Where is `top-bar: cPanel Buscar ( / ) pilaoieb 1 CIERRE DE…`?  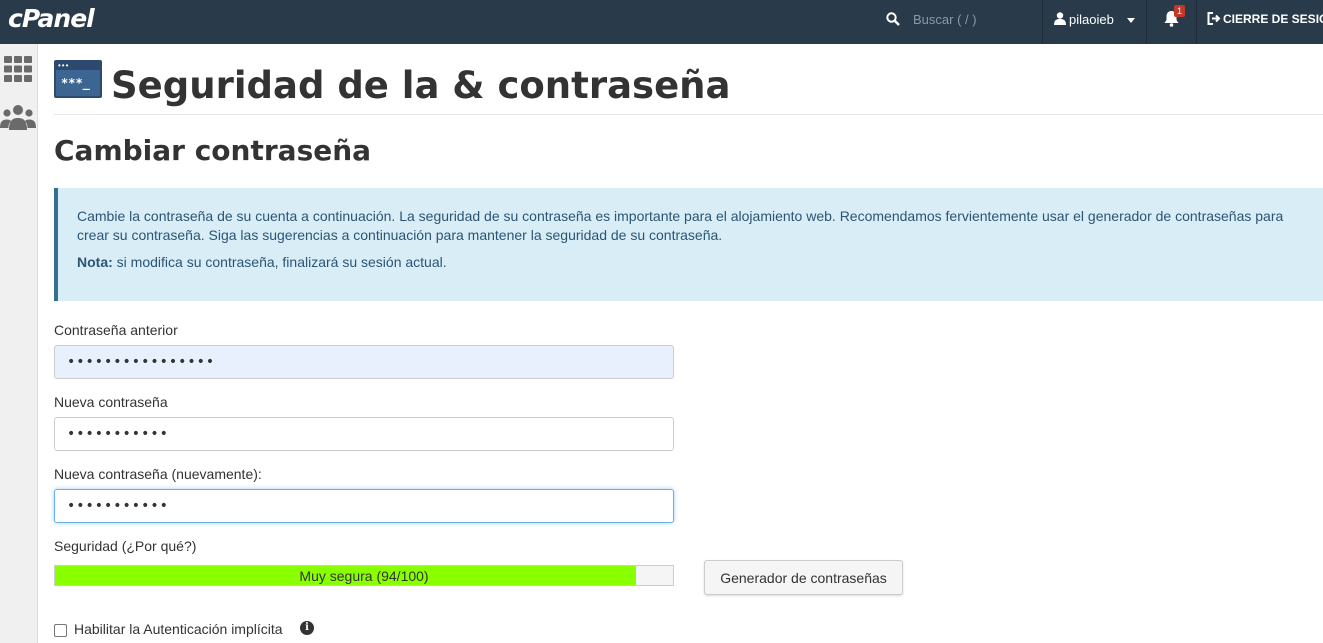 top-bar: cPanel Buscar ( / ) pilaoieb 1 CIERRE DE… is located at coordinates (661, 22).